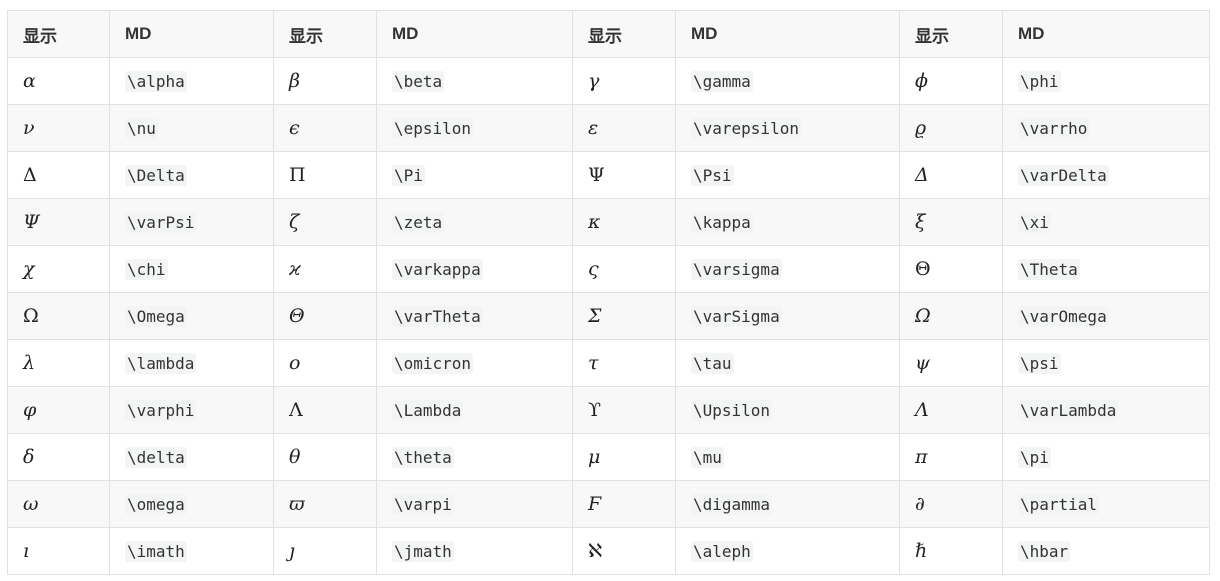  What do you see at coordinates (1039, 81) in the screenshot?
I see `md-code: \phi` at bounding box center [1039, 81].